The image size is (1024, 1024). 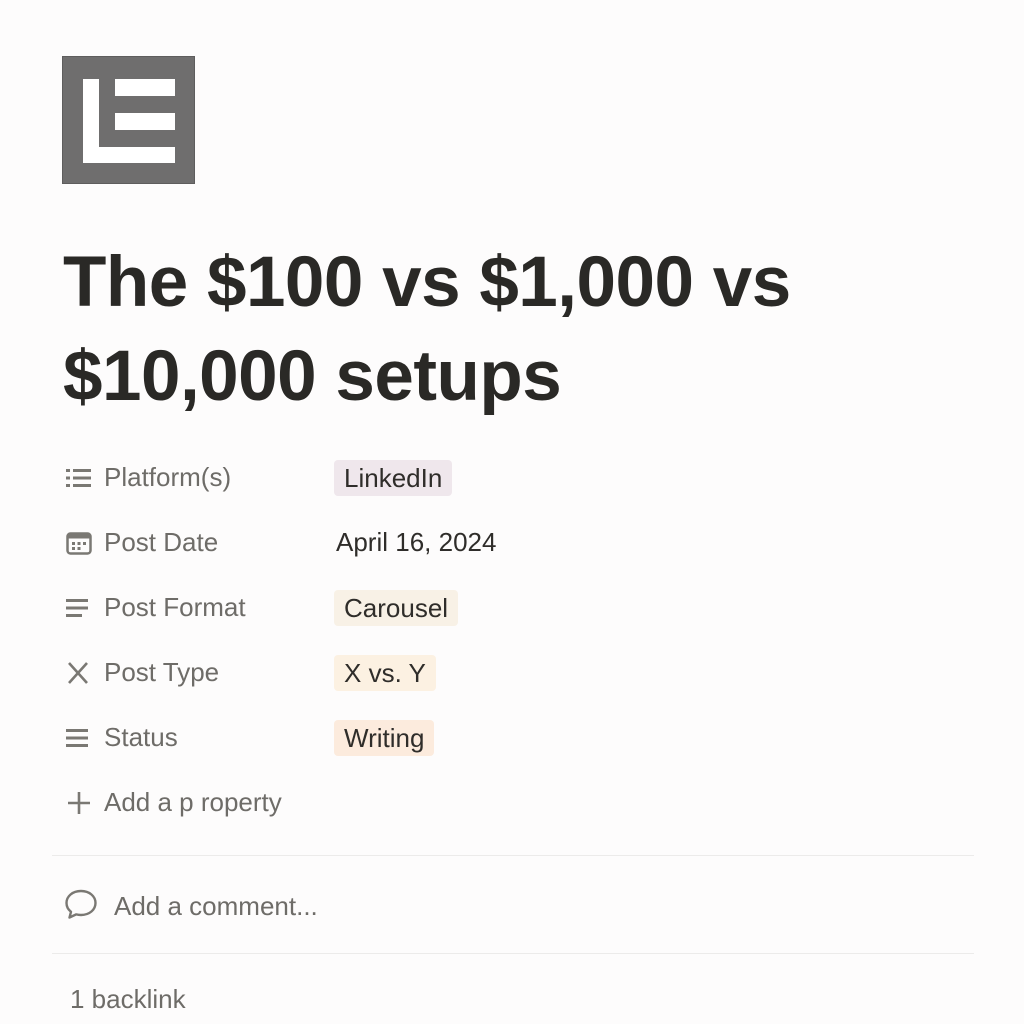 I want to click on property-value-post-date: April 16, 2024, so click(x=415, y=543).